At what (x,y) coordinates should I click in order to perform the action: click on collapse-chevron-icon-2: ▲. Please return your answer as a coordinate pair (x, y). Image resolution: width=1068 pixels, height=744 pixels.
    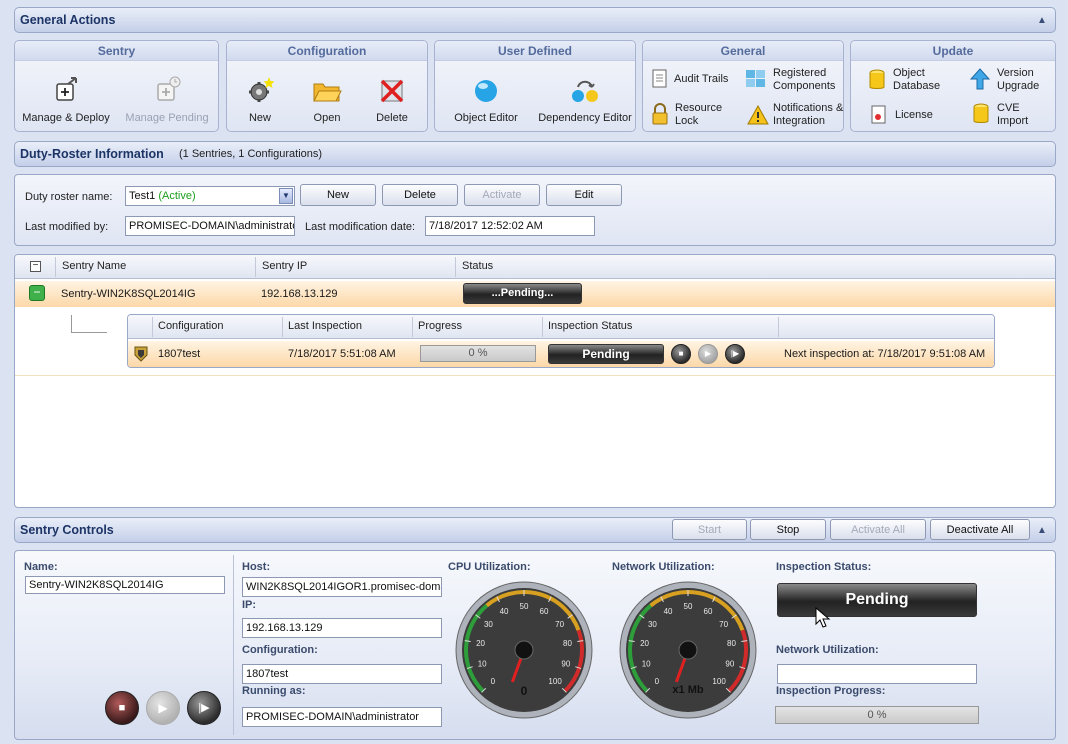
    Looking at the image, I should click on (1042, 531).